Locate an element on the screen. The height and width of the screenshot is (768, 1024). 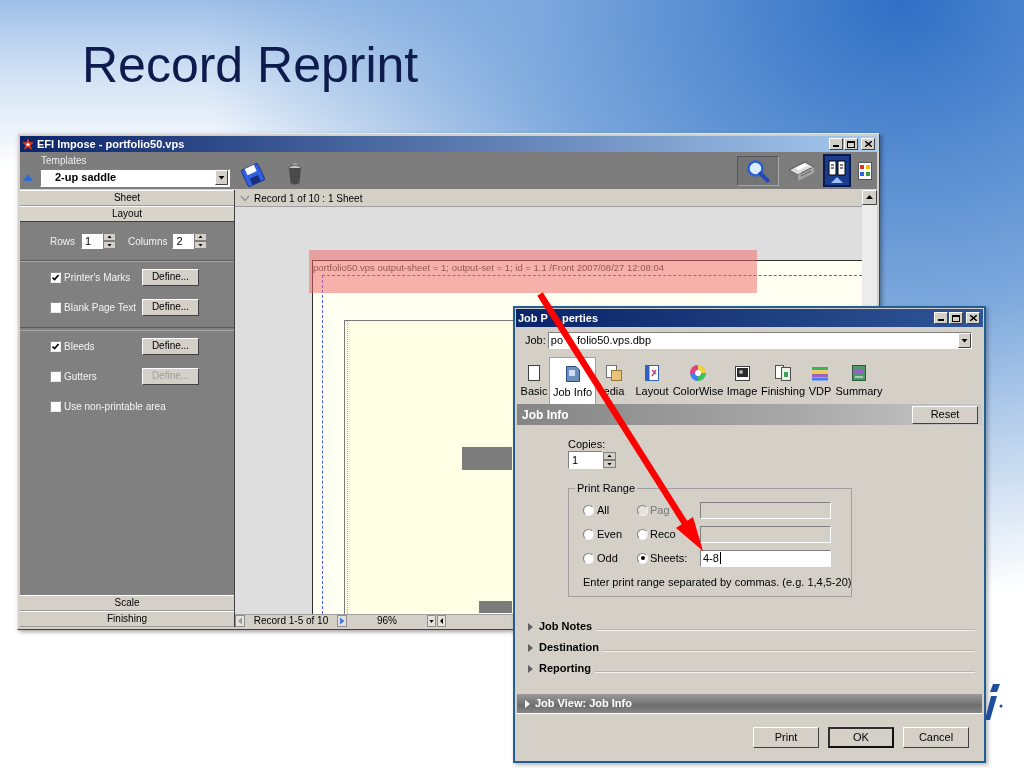
app-icon is located at coordinates (28, 144).